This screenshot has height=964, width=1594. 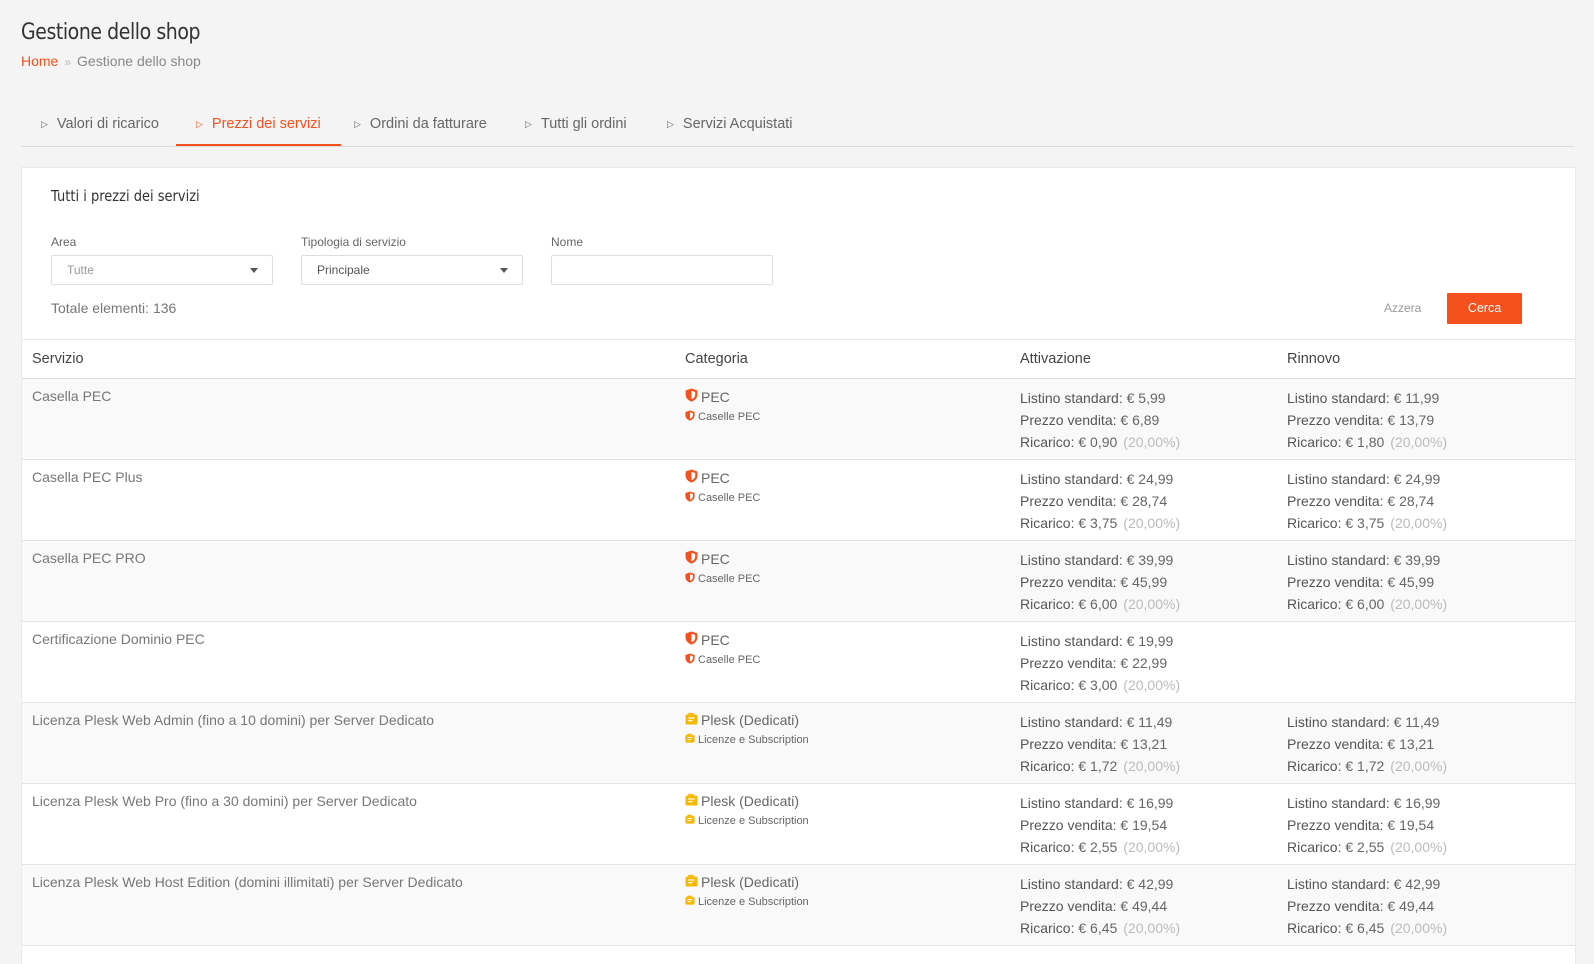 I want to click on service-name: Certificazione Dominio PEC, so click(x=118, y=639).